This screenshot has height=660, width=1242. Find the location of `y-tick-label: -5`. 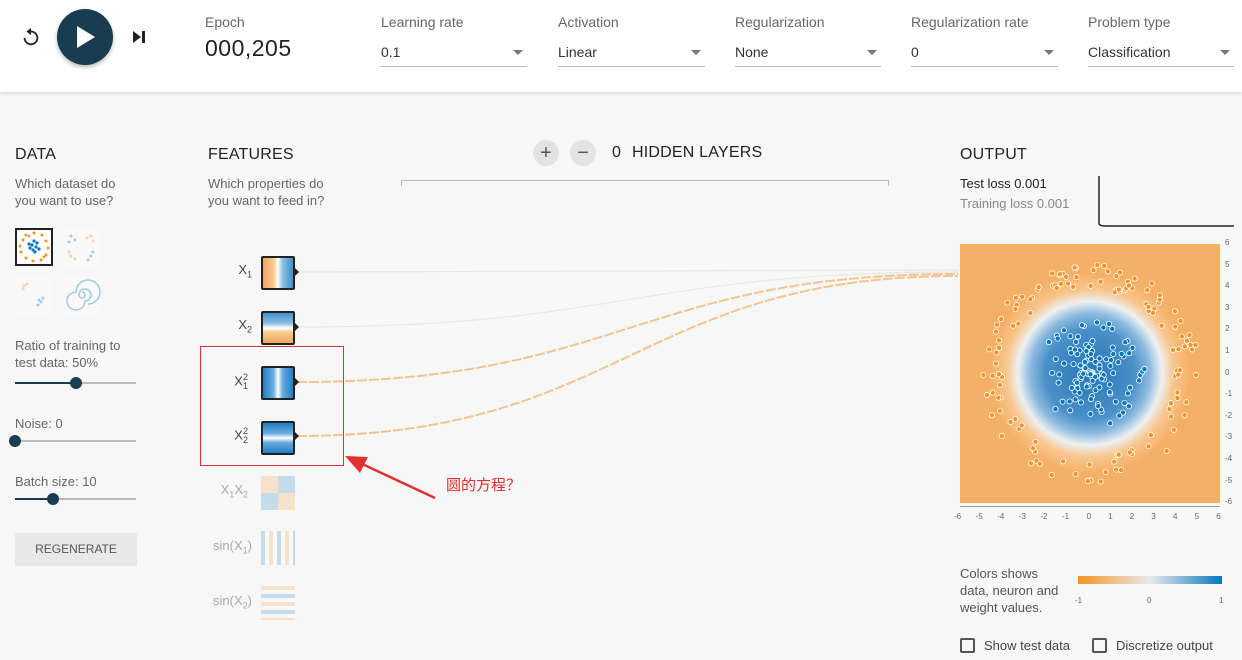

y-tick-label: -5 is located at coordinates (1229, 480).